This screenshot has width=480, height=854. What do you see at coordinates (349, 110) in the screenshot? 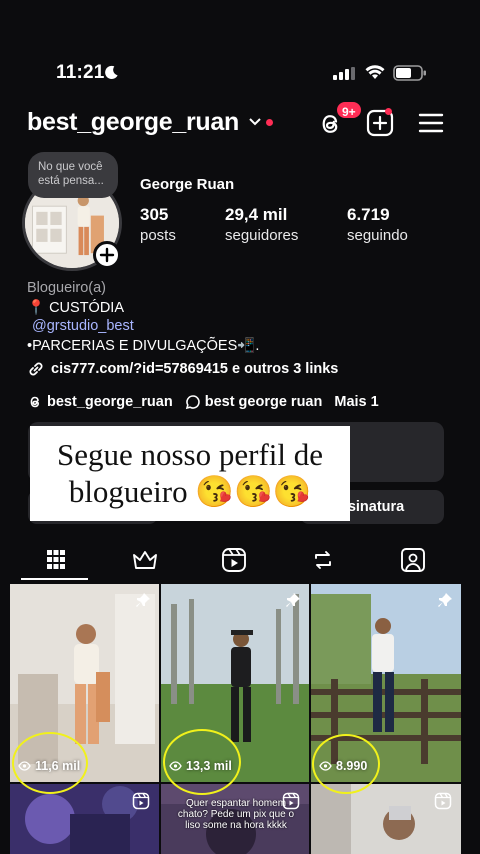
I see `notification-badge: 9+` at bounding box center [349, 110].